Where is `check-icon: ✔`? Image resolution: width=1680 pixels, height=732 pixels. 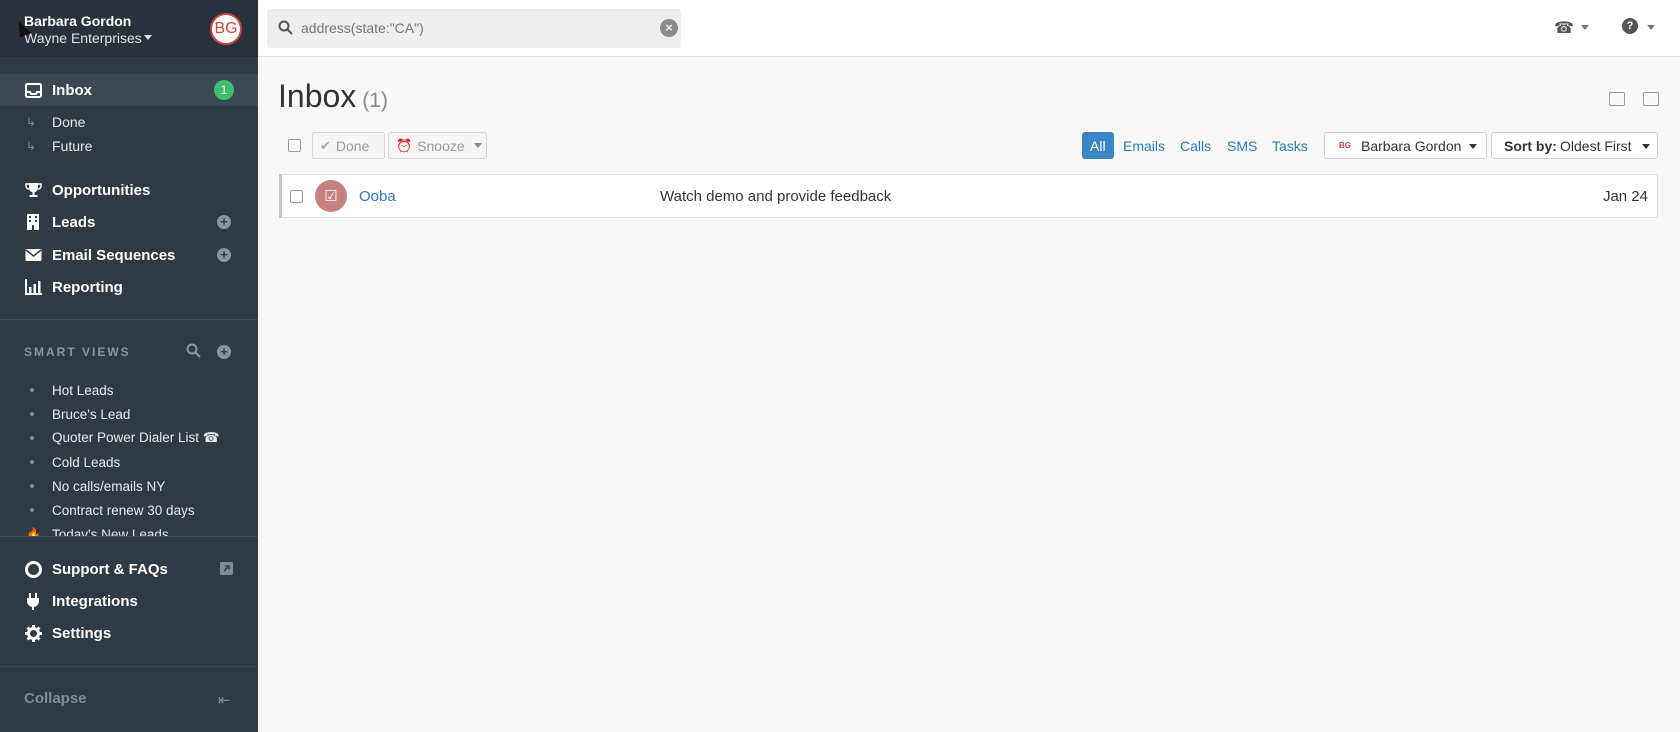 check-icon: ✔ is located at coordinates (325, 145).